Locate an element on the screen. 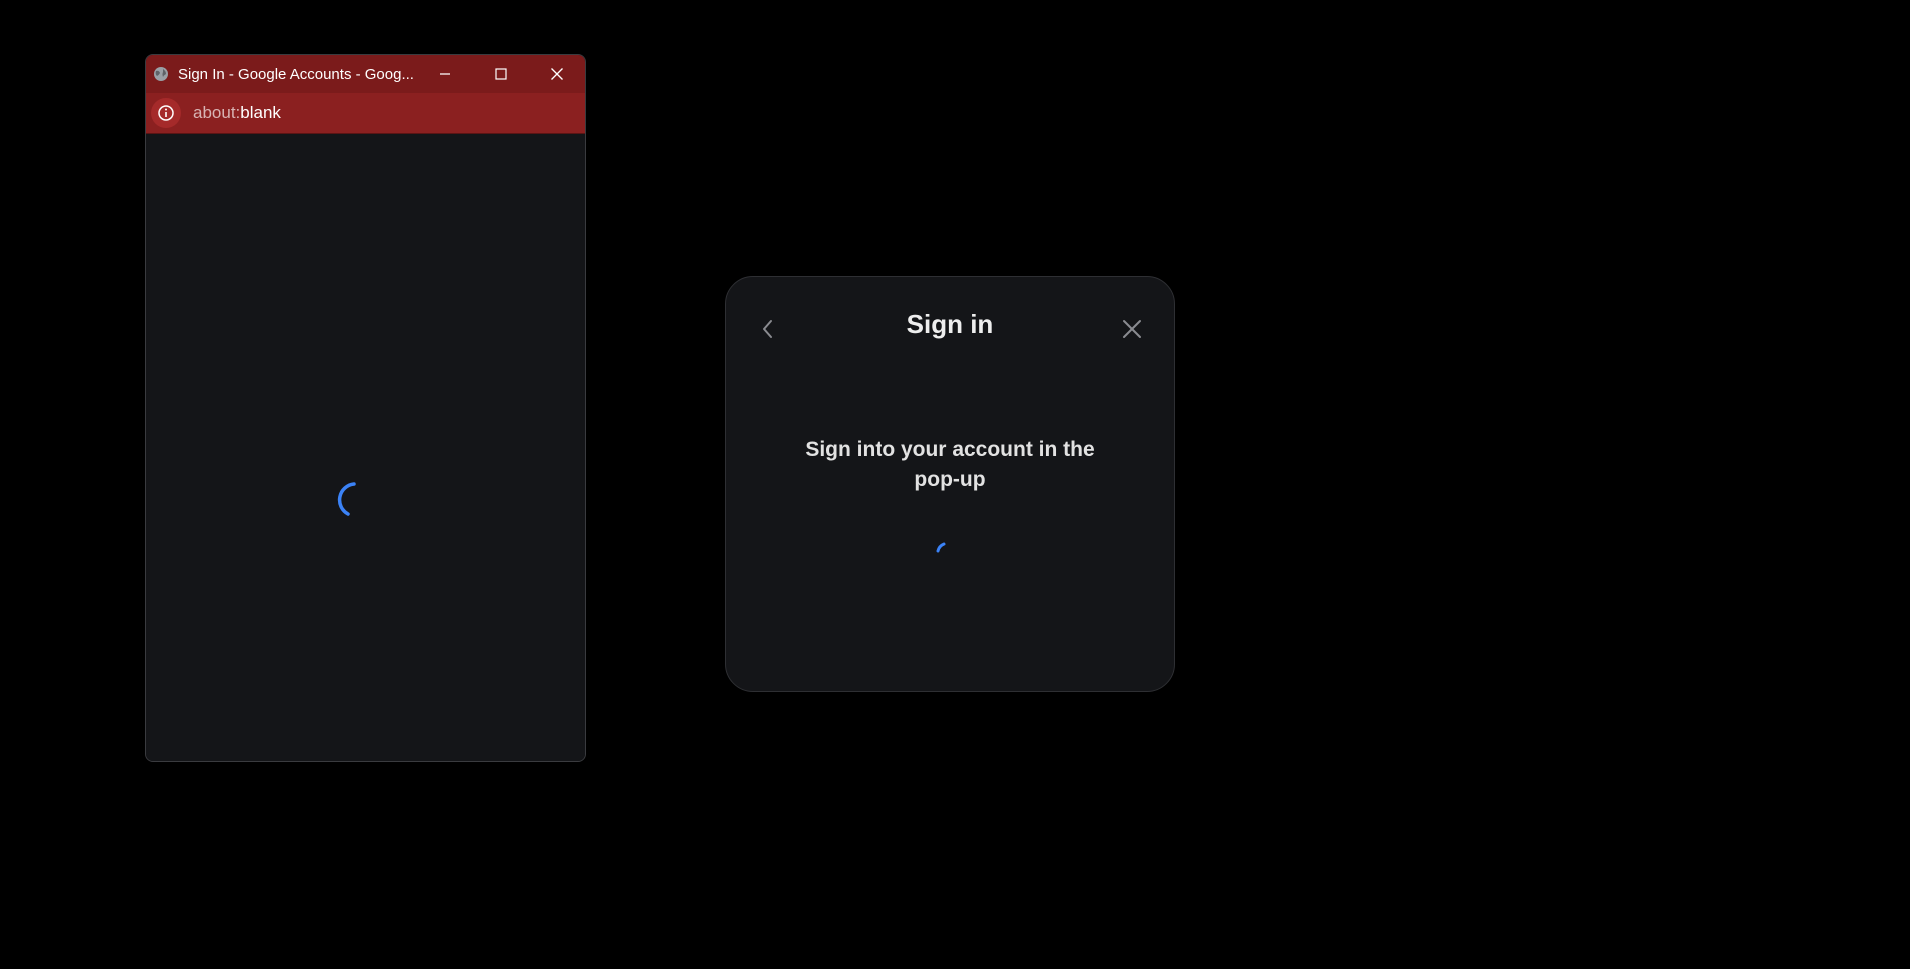  site-info-button is located at coordinates (166, 113).